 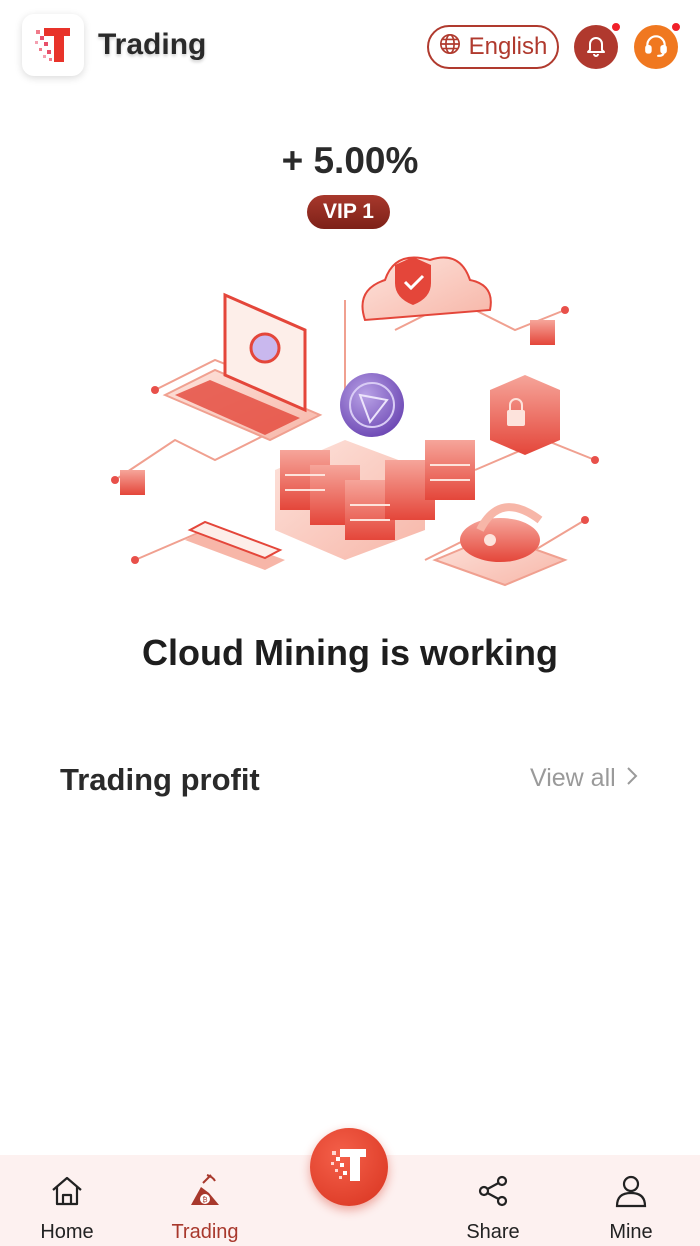 I want to click on nav-item-home: Home, so click(x=67, y=1208).